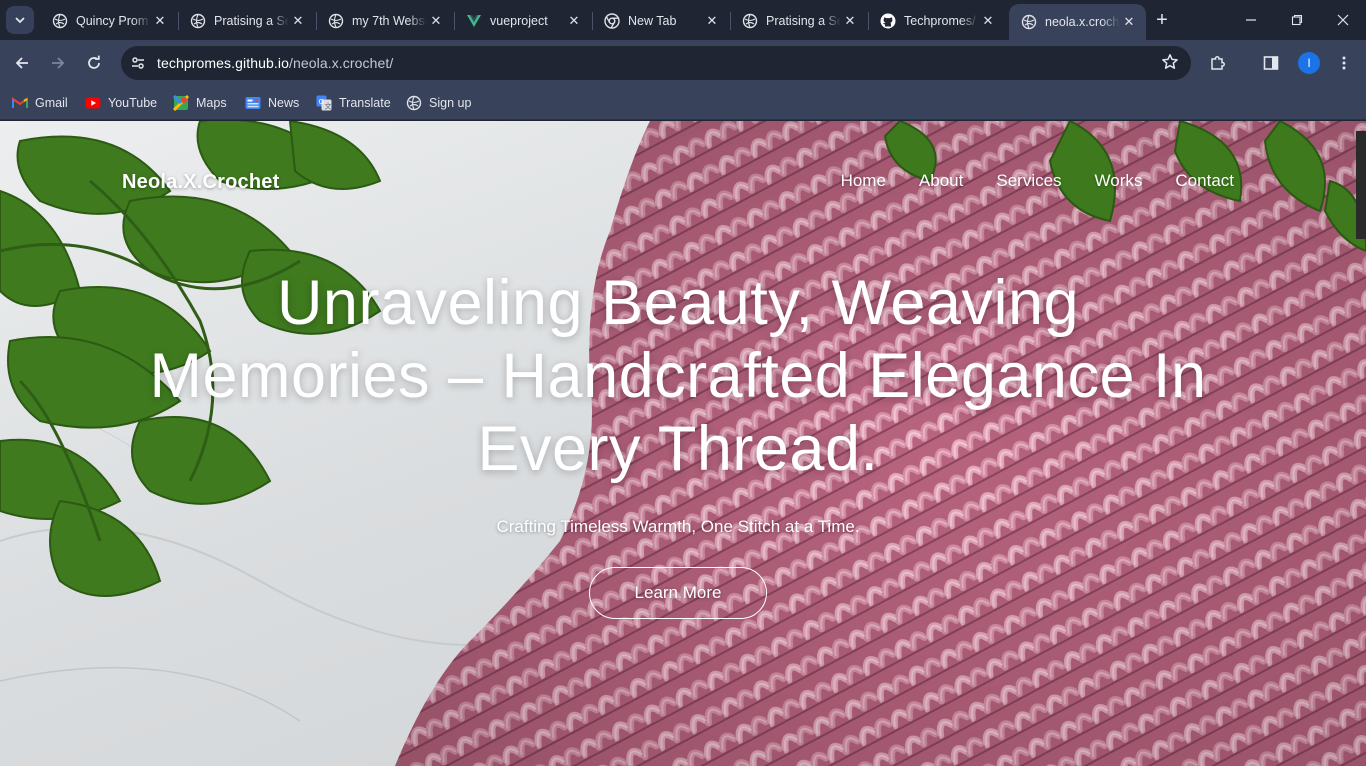 The width and height of the screenshot is (1366, 766). I want to click on nav-services: Services, so click(1028, 181).